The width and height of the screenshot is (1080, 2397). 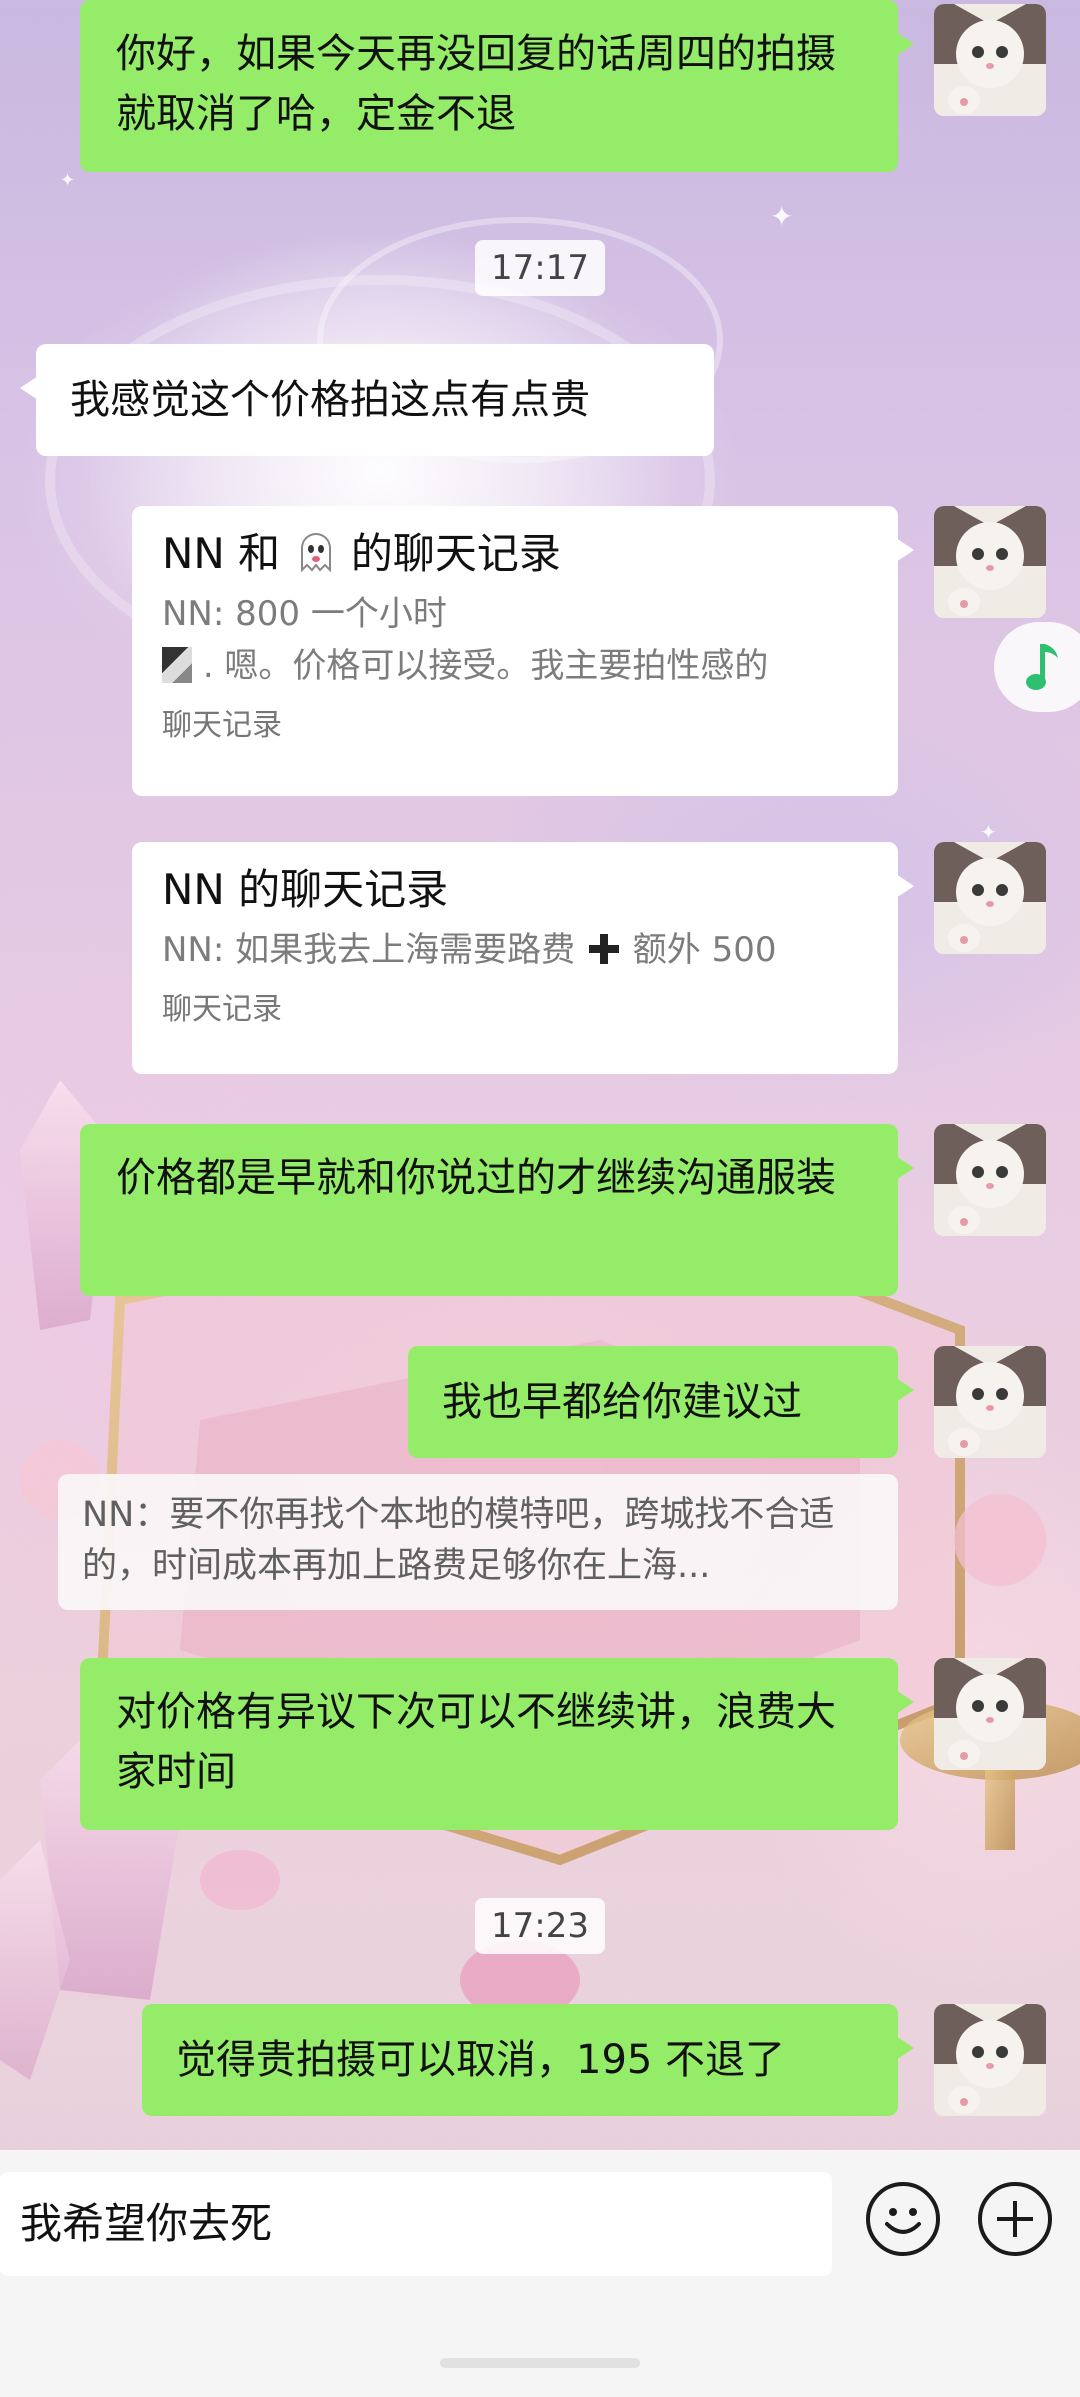 I want to click on received-message: 我感觉这个价格拍这点有点贵, so click(x=367, y=400).